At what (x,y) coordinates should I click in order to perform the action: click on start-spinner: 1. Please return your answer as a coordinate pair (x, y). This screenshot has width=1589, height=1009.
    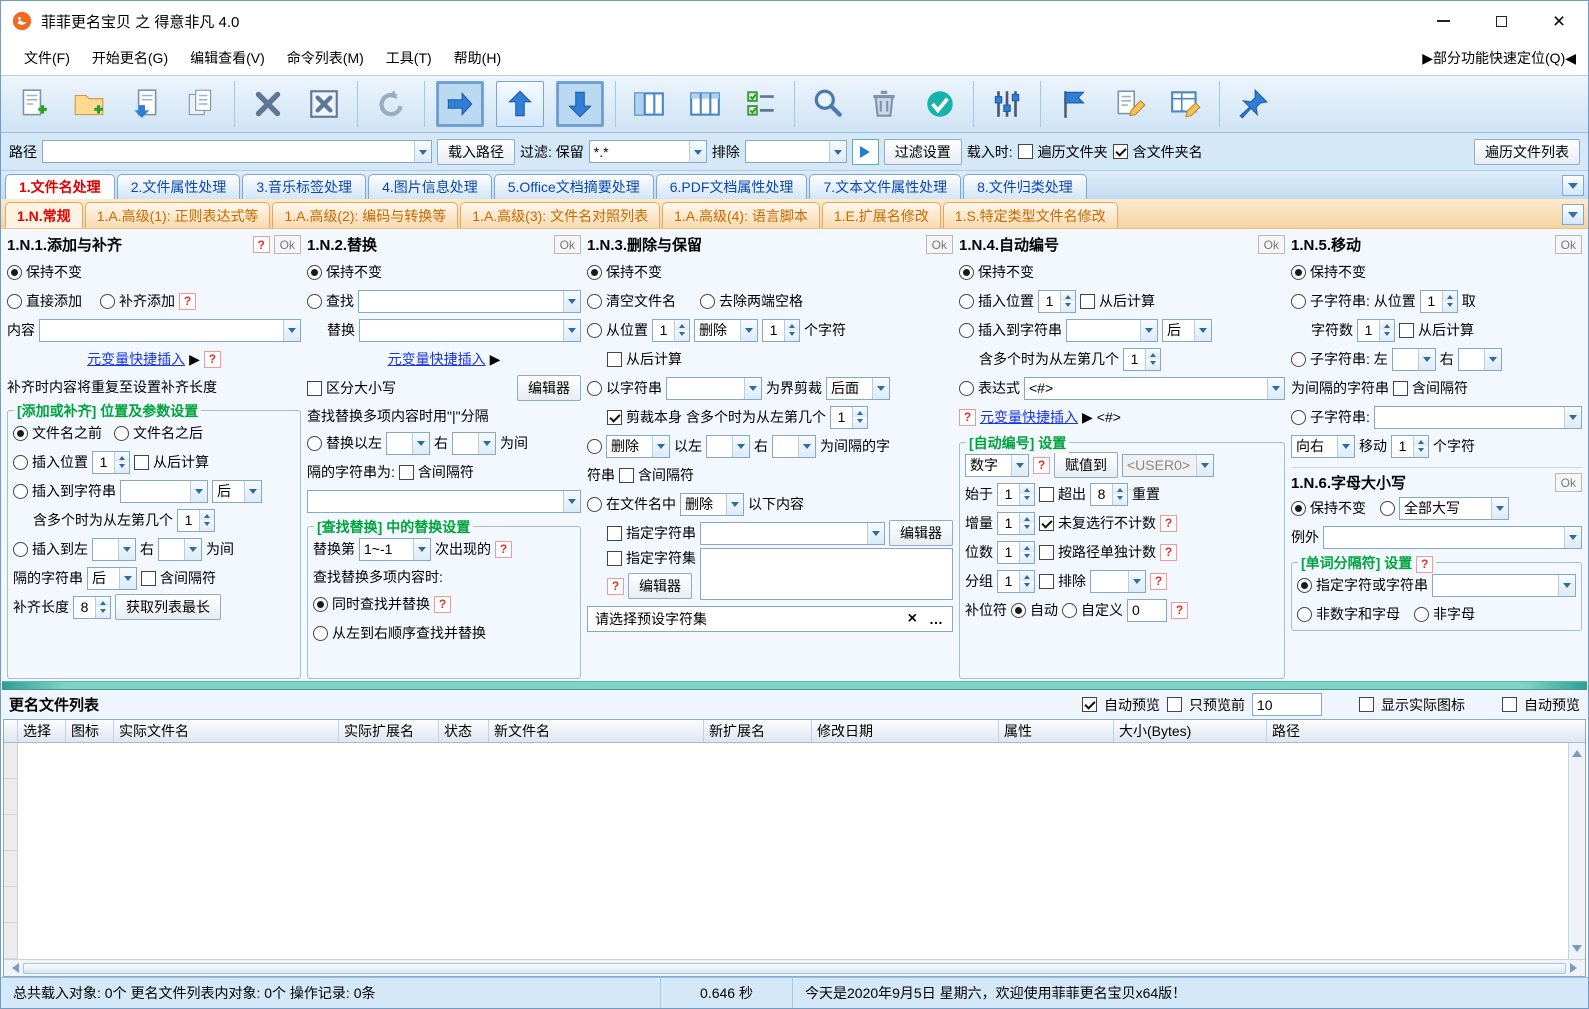
    Looking at the image, I should click on (1016, 494).